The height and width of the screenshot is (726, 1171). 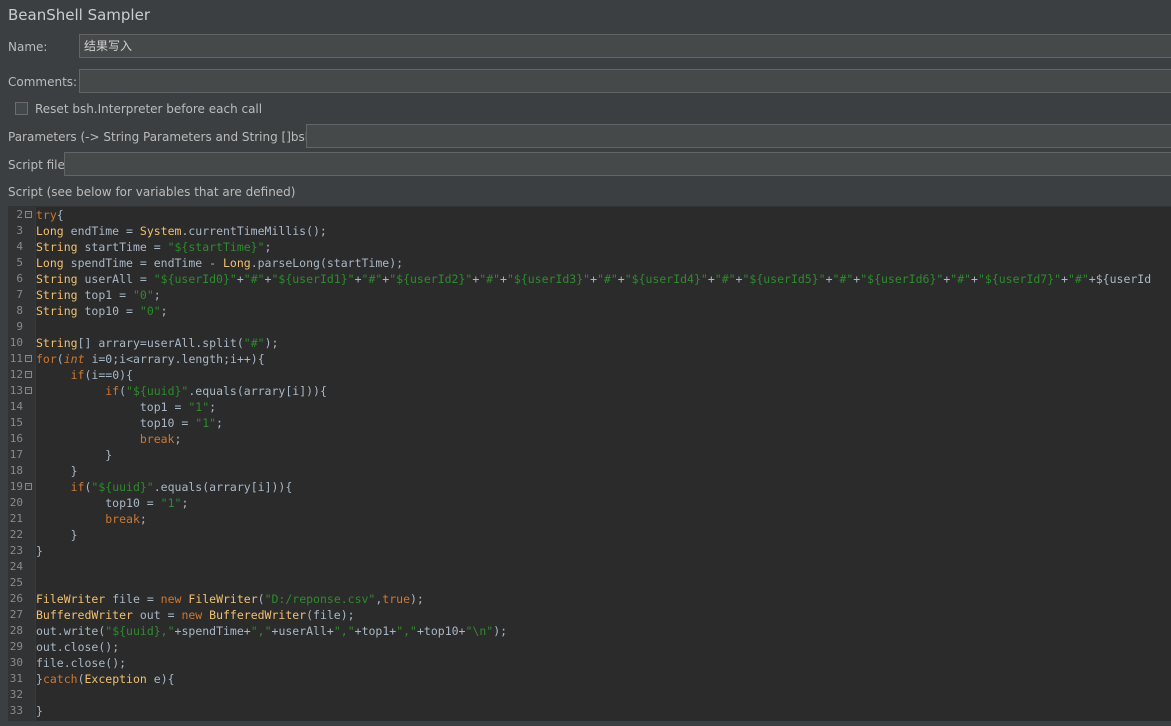 What do you see at coordinates (157, 343) in the screenshot?
I see `code-text: String[] arrary=userAll.split("#");` at bounding box center [157, 343].